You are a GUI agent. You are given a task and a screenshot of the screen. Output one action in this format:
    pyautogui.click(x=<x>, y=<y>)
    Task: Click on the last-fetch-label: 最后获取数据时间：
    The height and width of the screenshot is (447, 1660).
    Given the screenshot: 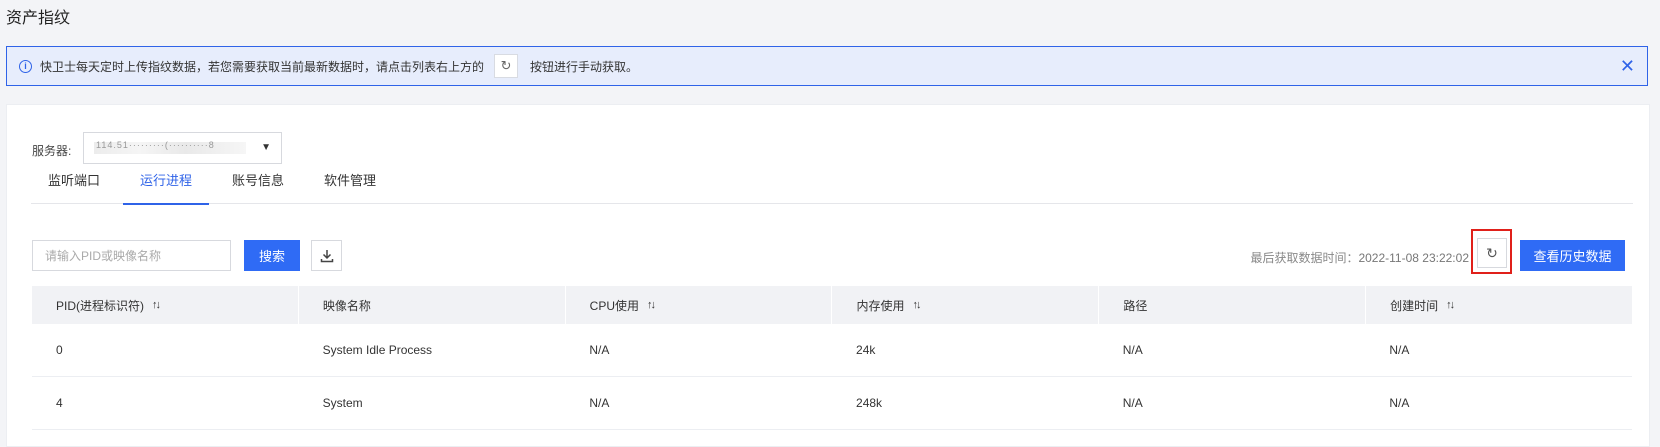 What is the action you would take?
    pyautogui.click(x=1304, y=258)
    